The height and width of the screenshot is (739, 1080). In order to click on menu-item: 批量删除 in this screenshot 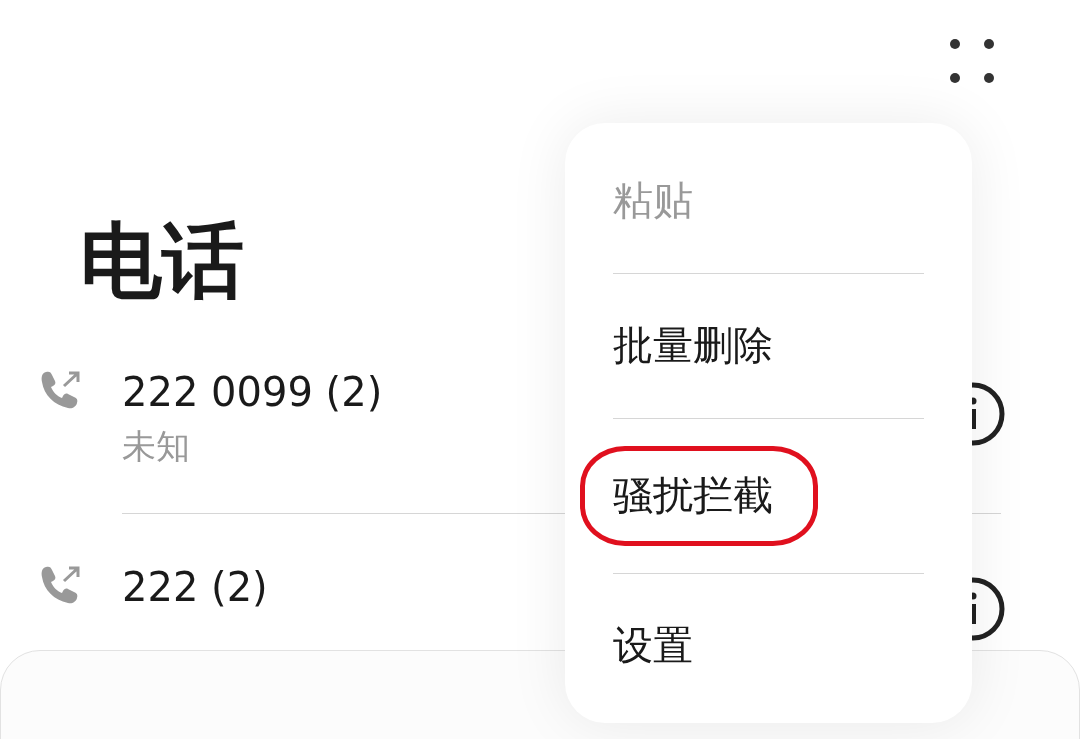, I will do `click(693, 345)`.